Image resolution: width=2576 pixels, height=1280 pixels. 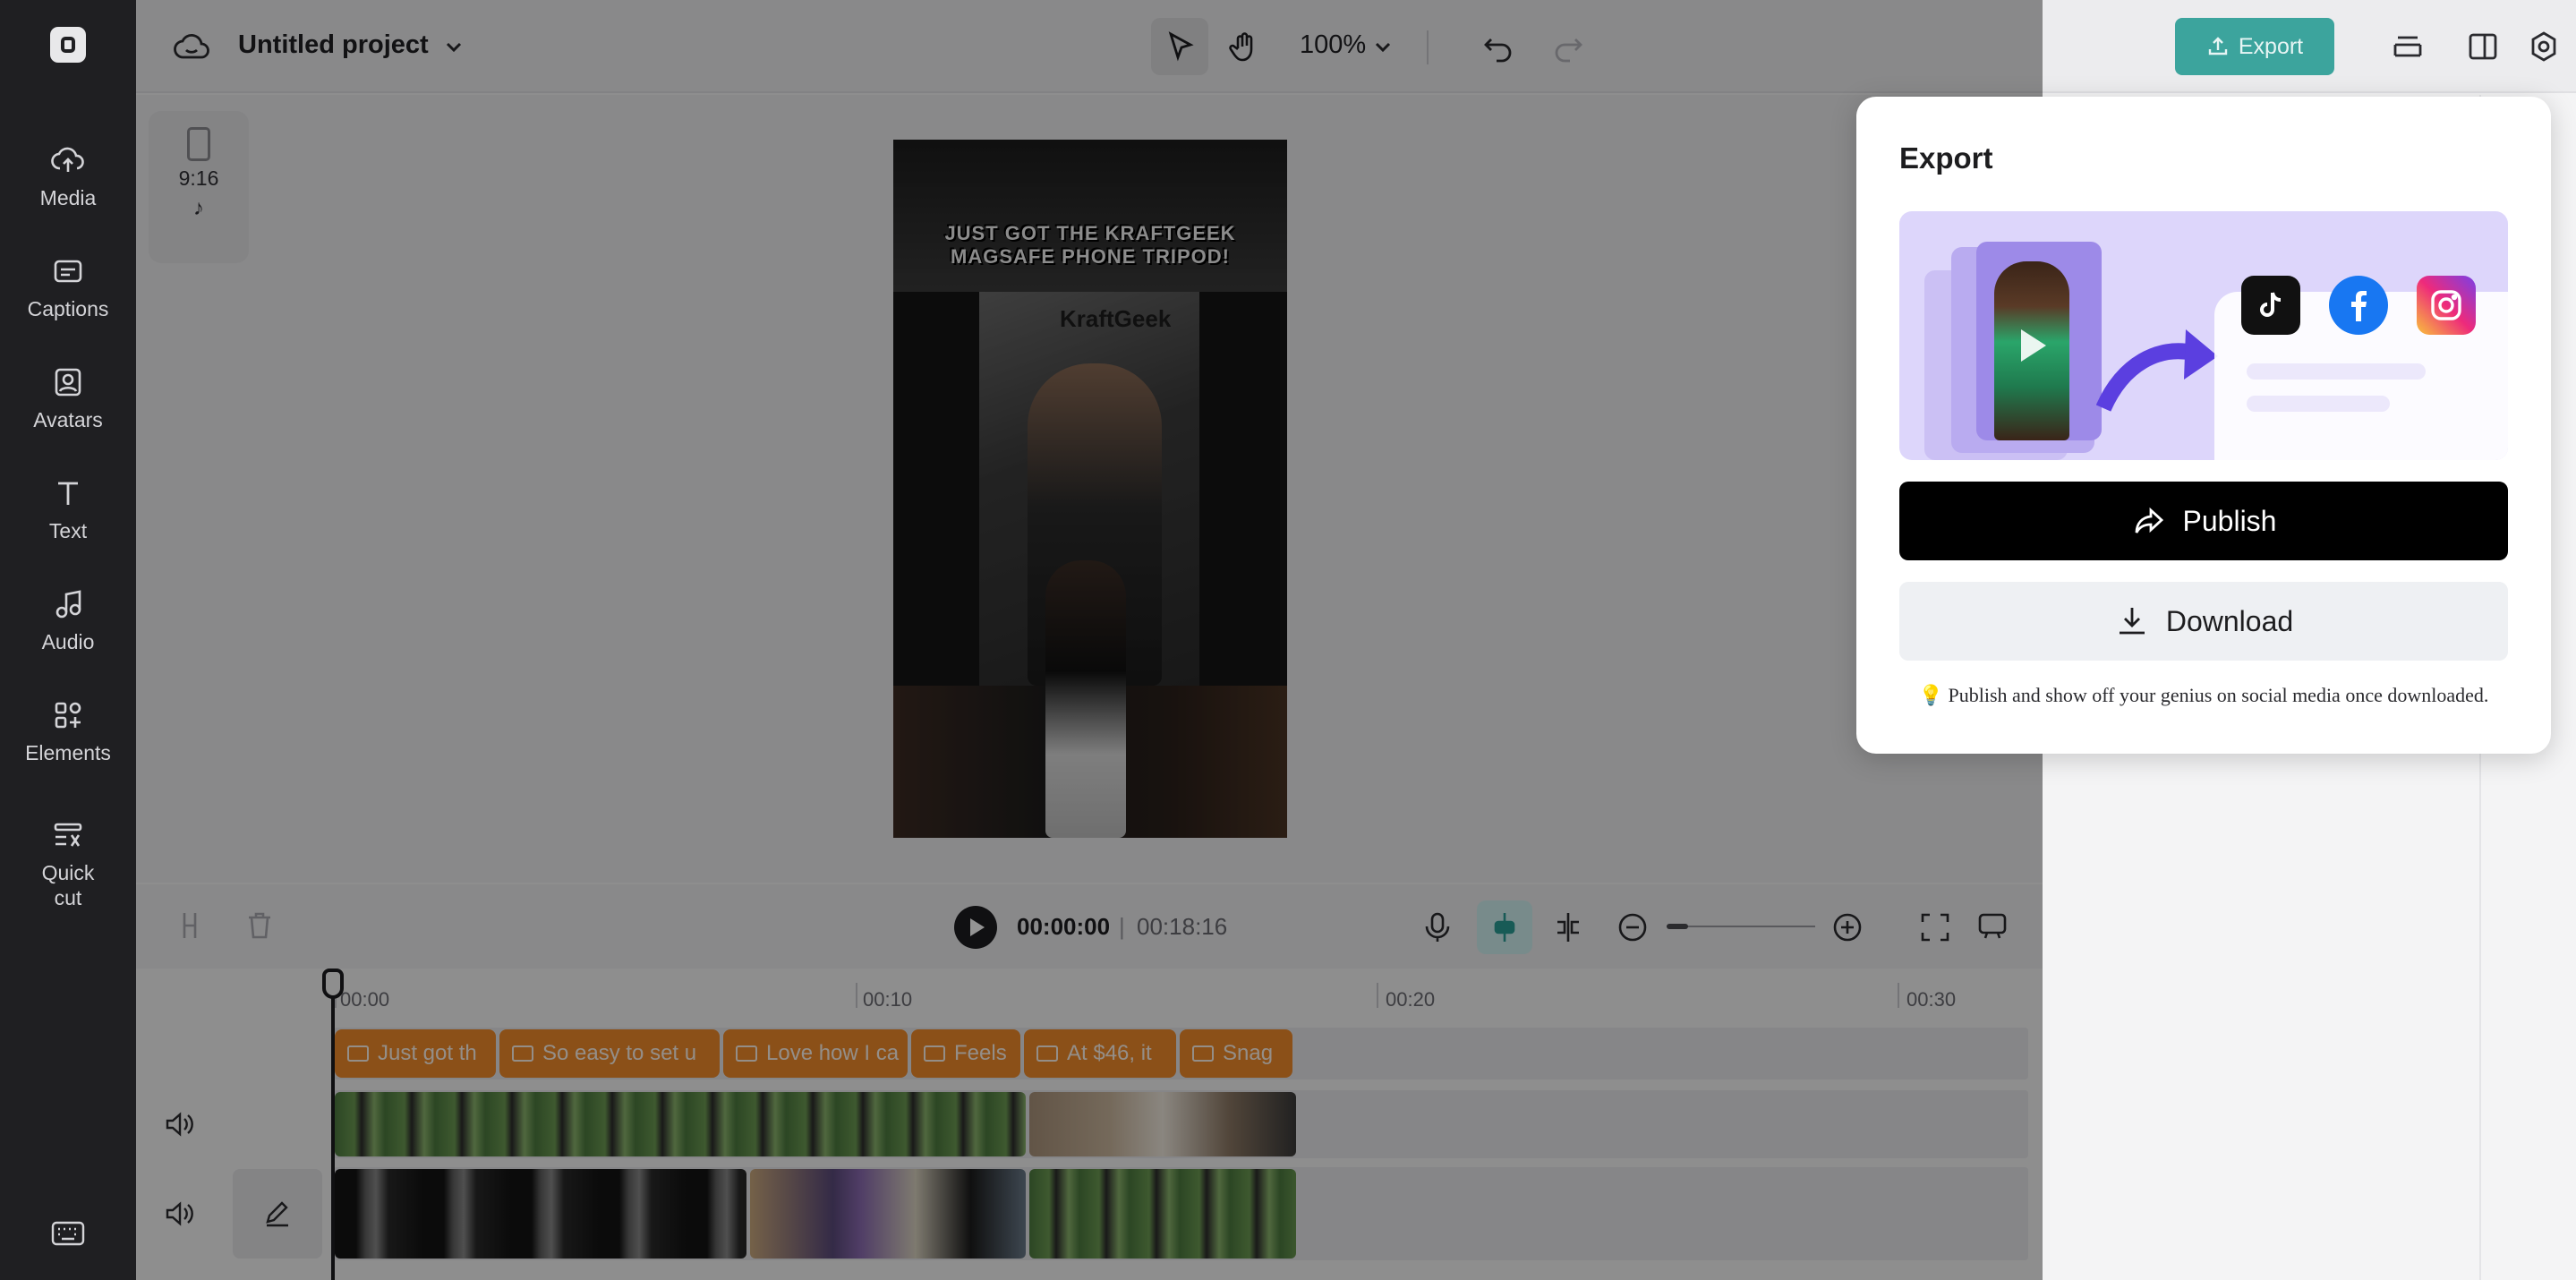 I want to click on caption-clip: So easy to set u, so click(x=609, y=1053).